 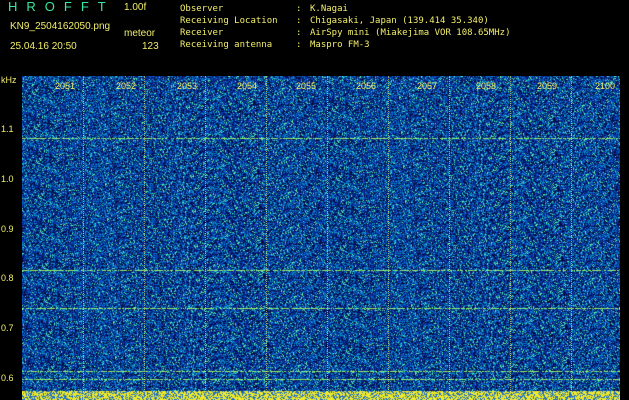 I want to click on meteor-count: 123, so click(x=150, y=46).